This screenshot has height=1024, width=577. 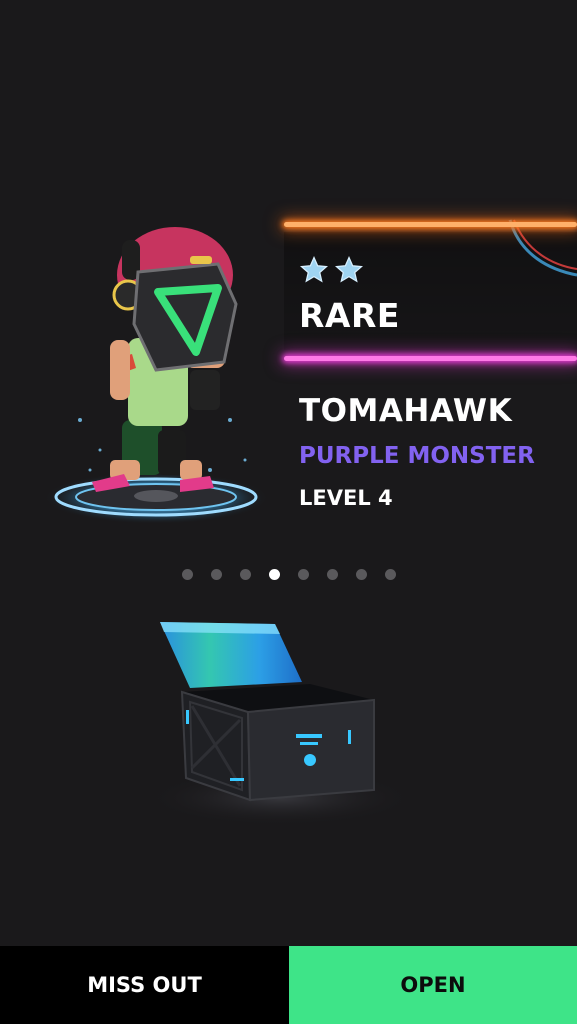 What do you see at coordinates (156, 375) in the screenshot?
I see `character-illustration` at bounding box center [156, 375].